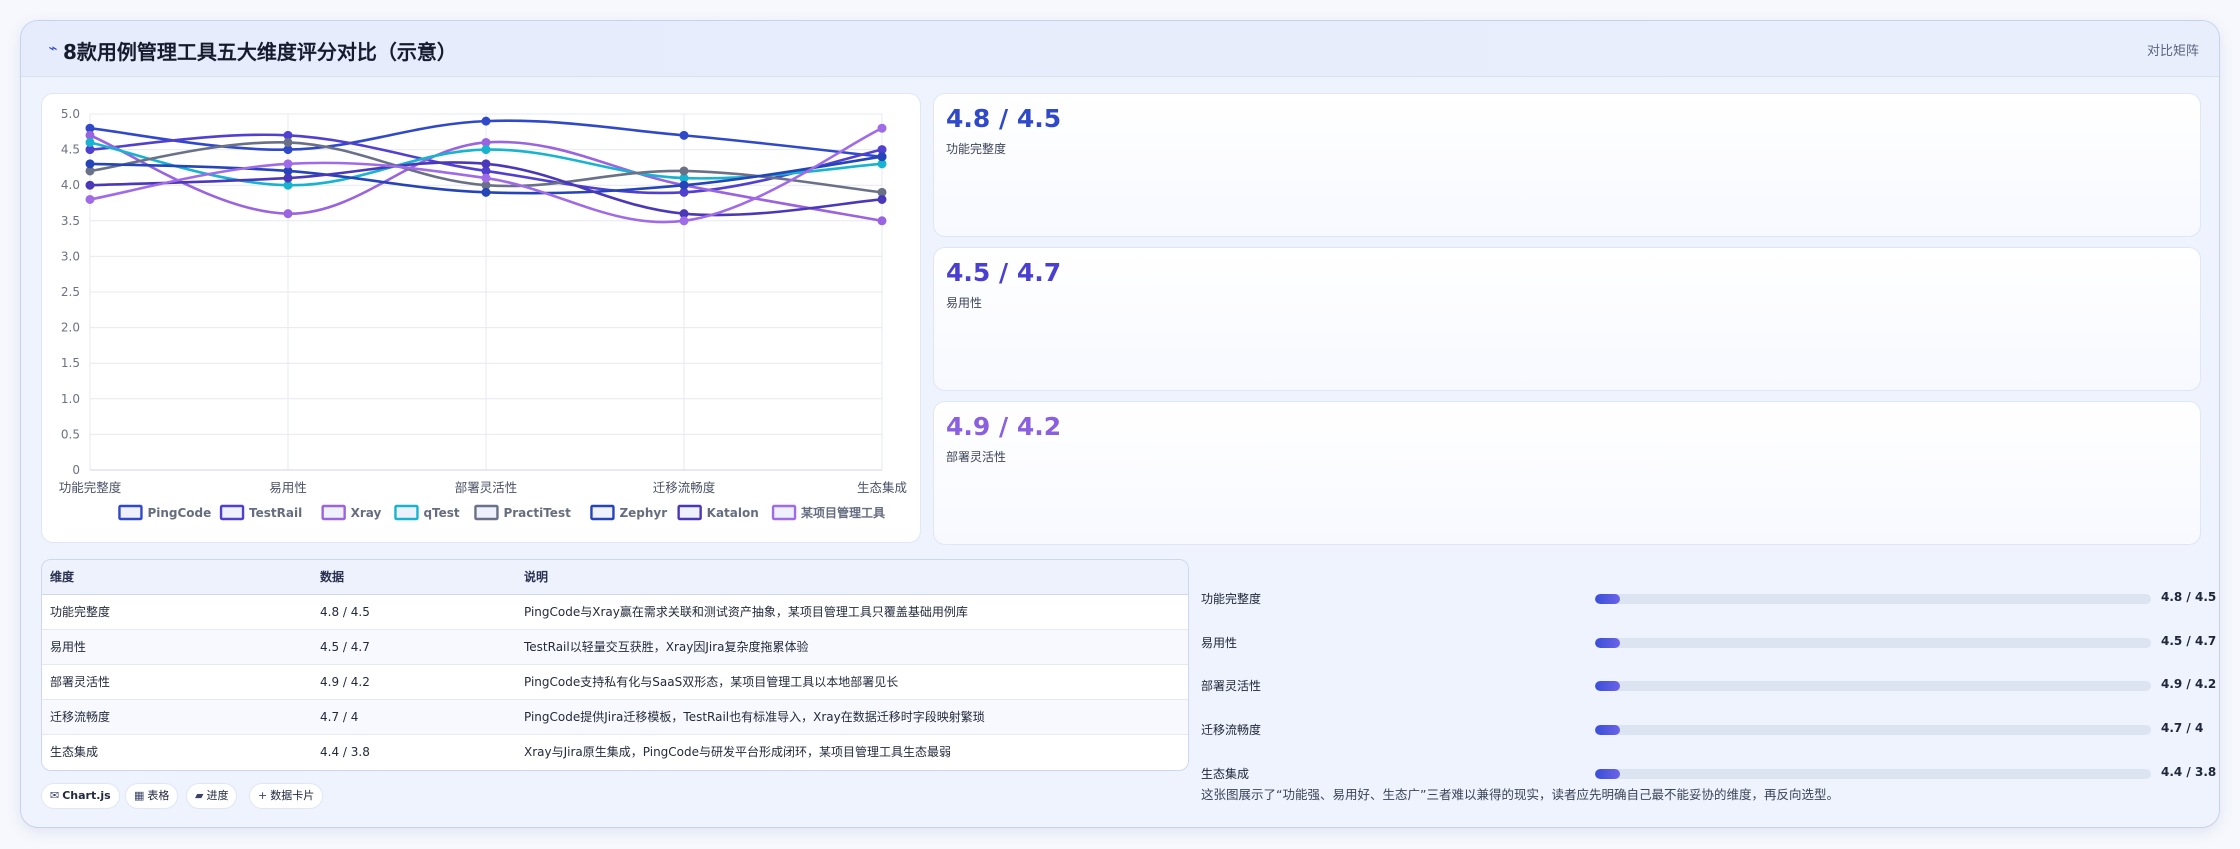  I want to click on progress-label: 迁移流畅度, so click(1231, 730).